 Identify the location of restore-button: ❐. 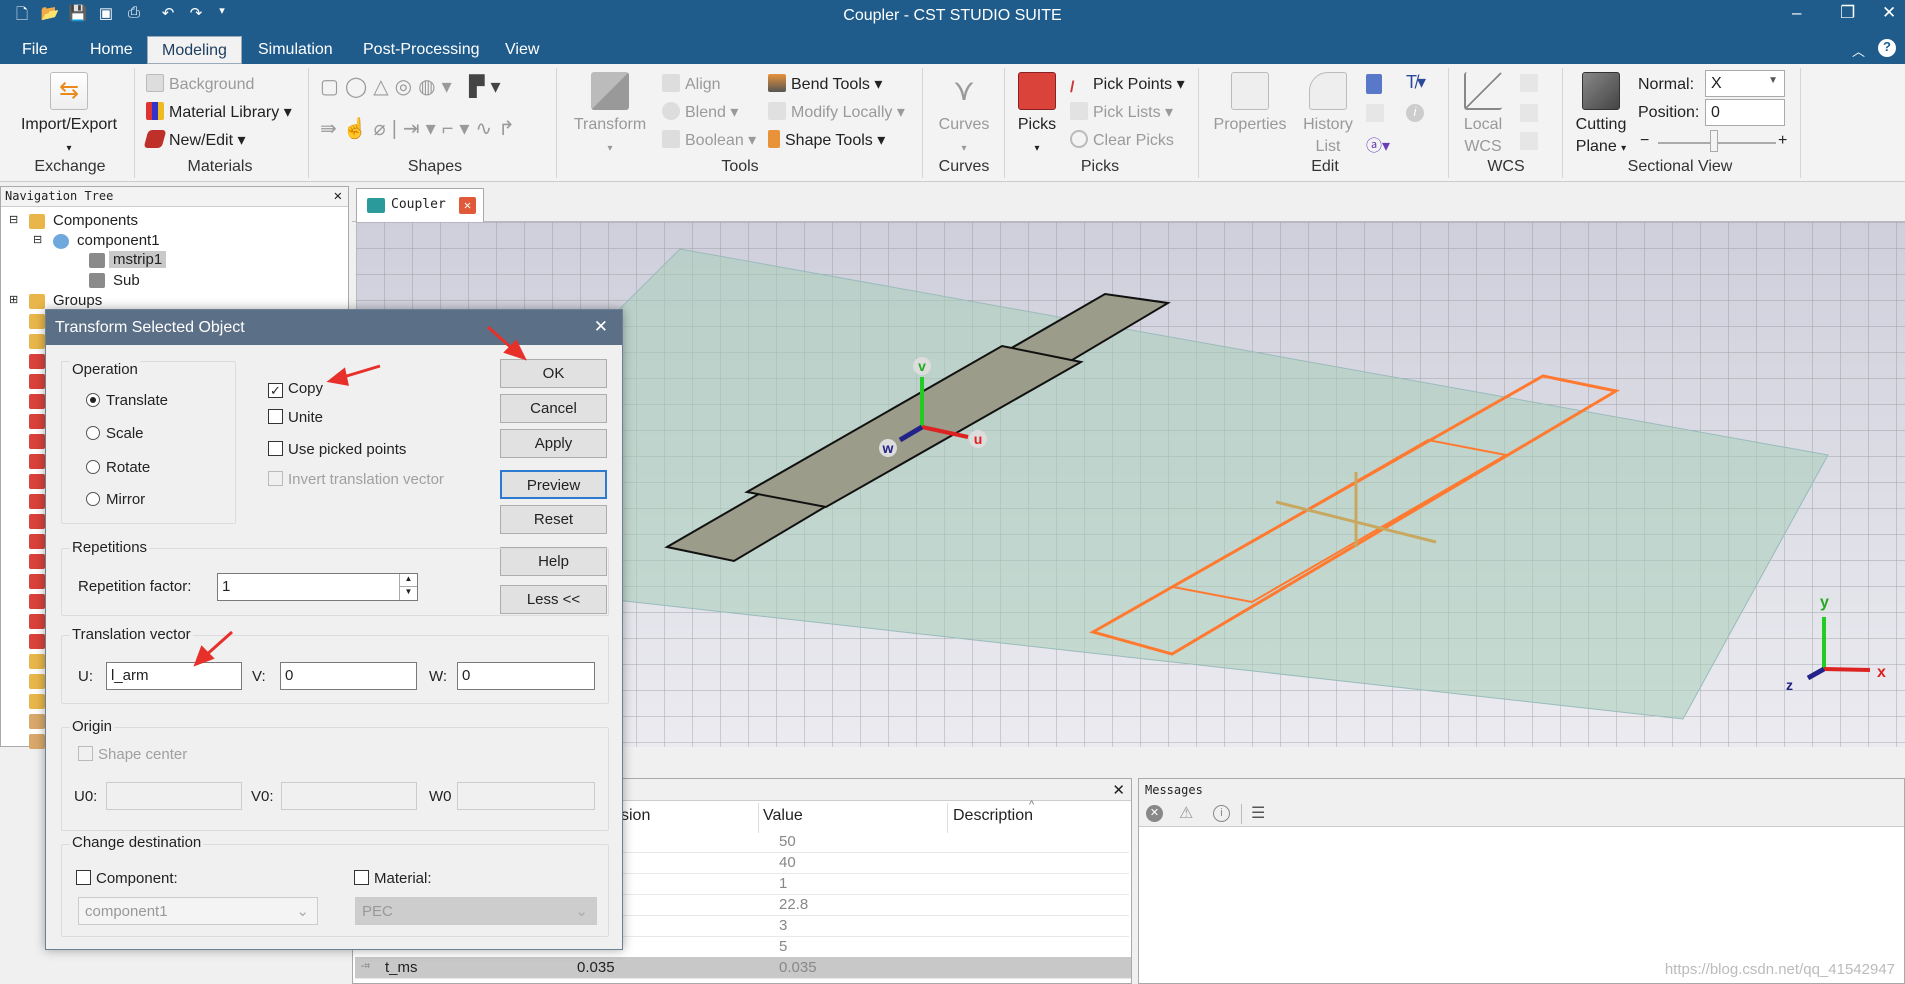
(1847, 13).